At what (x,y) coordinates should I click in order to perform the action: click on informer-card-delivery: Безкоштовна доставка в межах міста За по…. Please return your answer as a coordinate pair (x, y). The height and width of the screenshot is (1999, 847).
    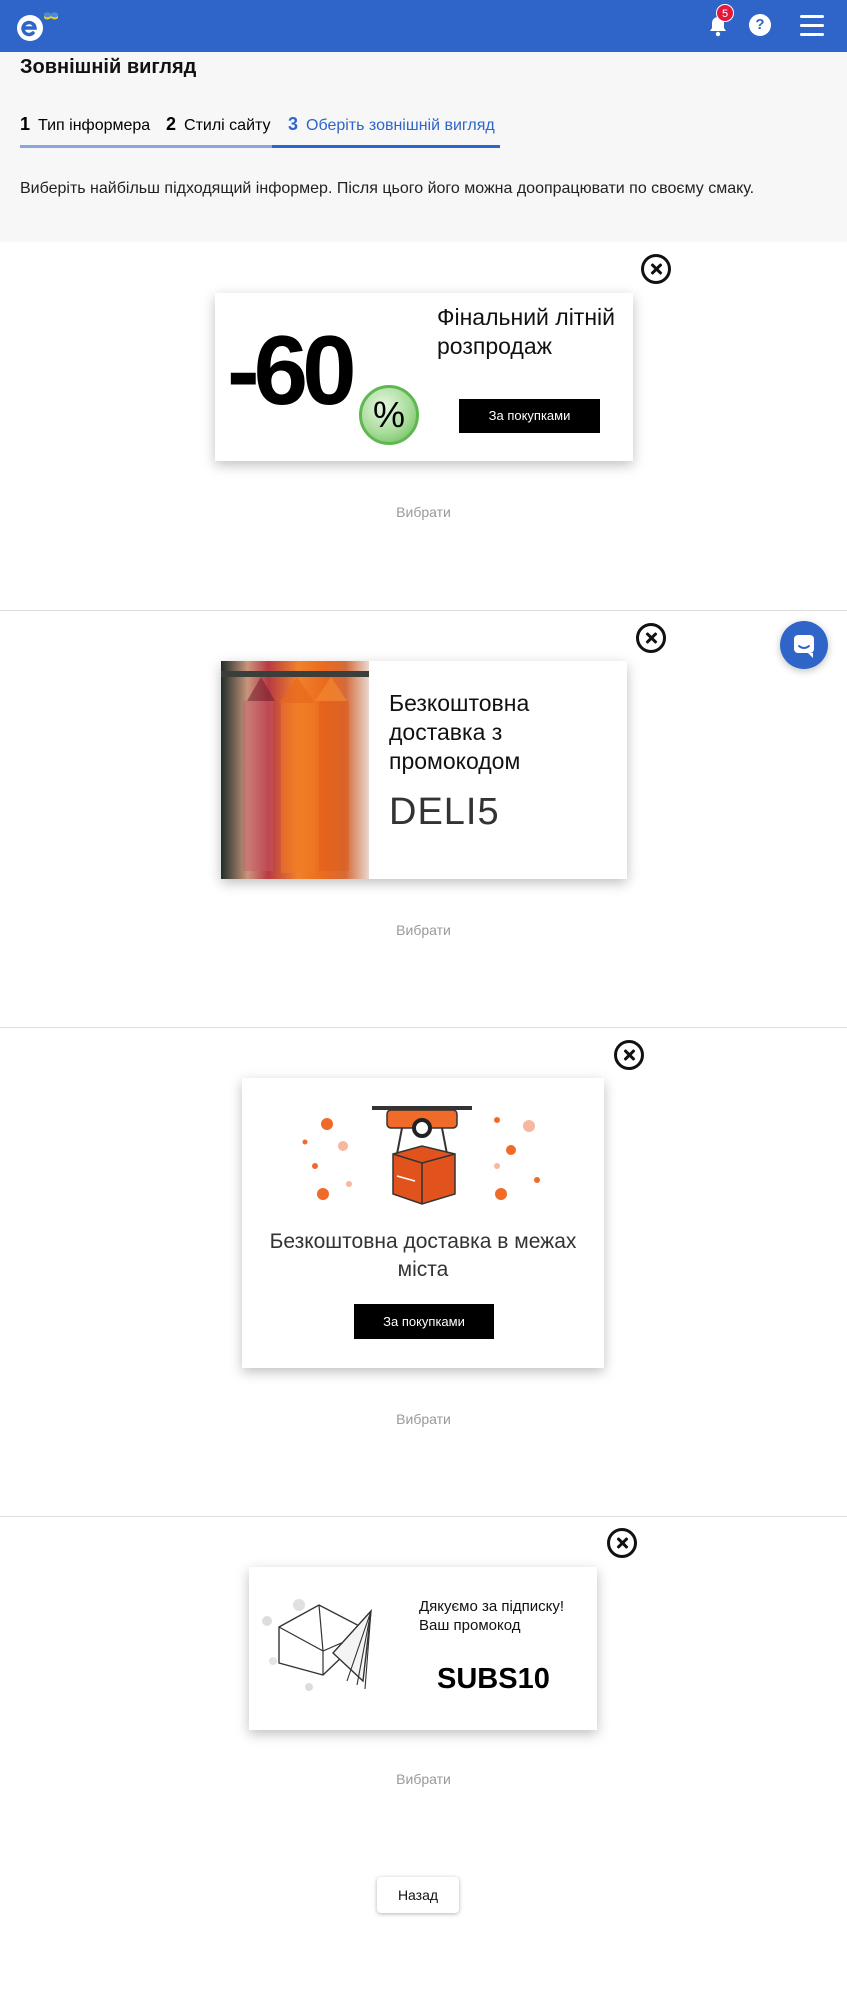
    Looking at the image, I should click on (423, 1223).